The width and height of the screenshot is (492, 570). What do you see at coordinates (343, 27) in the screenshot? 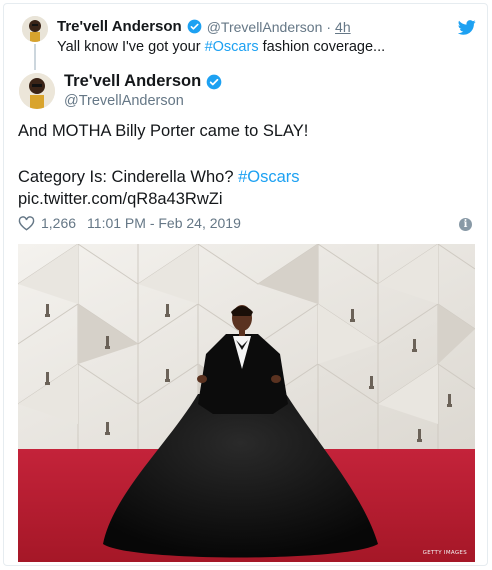
I see `reply-timestamp: 4h` at bounding box center [343, 27].